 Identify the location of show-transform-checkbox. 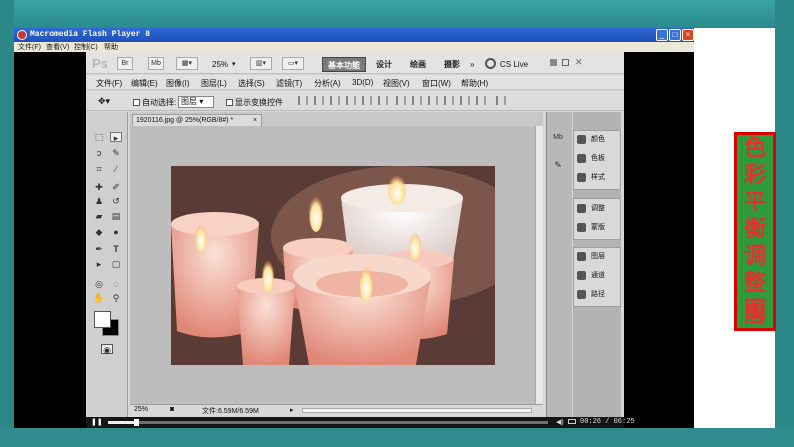
(229, 103).